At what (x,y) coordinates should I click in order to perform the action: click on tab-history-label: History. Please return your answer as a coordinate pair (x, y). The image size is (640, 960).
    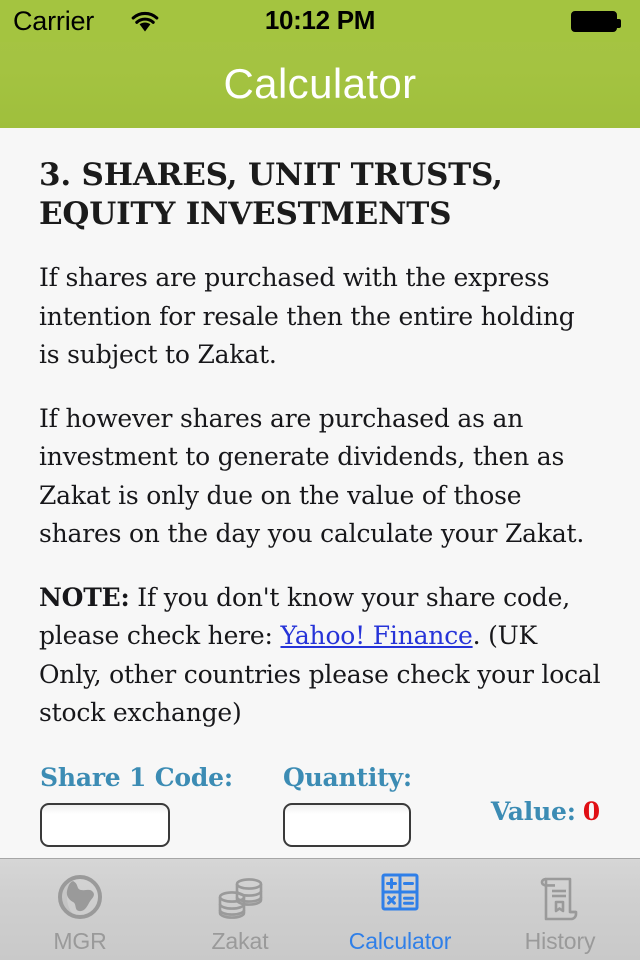
    Looking at the image, I should click on (560, 941).